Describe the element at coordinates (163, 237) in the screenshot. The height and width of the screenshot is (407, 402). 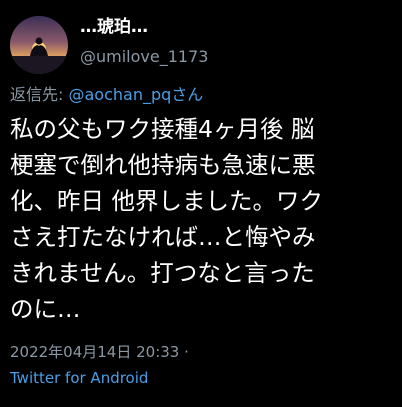
I see `tweet-text-line: さえ打たなければ…と悔やみ` at that location.